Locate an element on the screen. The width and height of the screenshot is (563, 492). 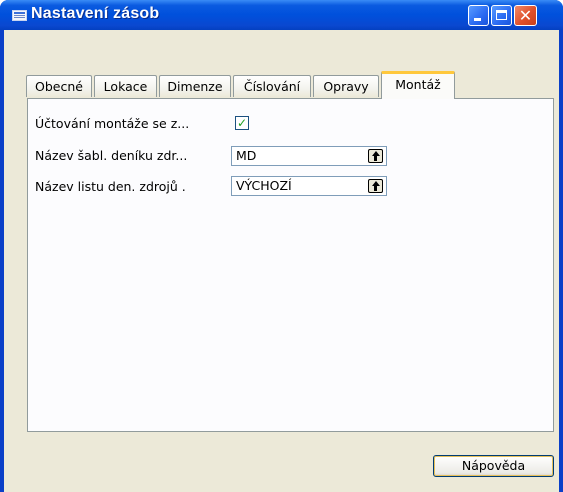
close-icon: ✕ is located at coordinates (525, 15).